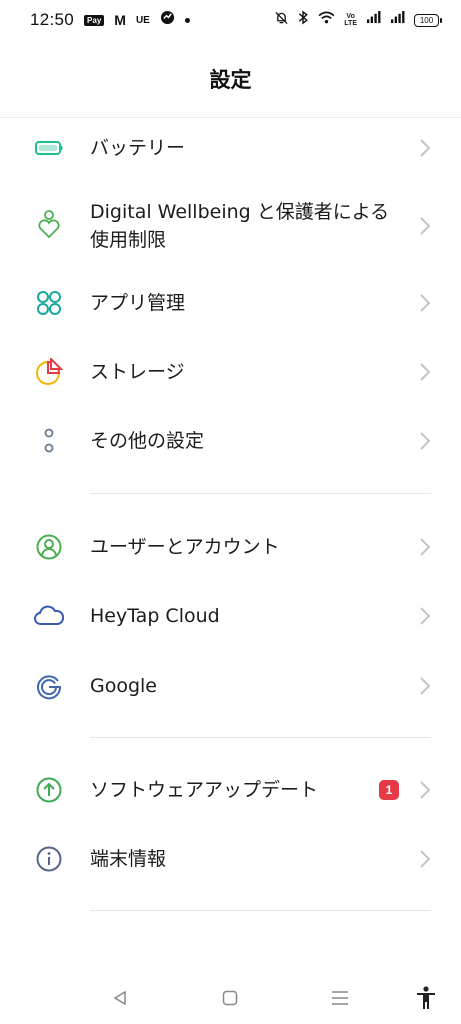 This screenshot has height=1024, width=461. Describe the element at coordinates (358, 20) in the screenshot. I see `status-right: Vo LTE 100` at that location.